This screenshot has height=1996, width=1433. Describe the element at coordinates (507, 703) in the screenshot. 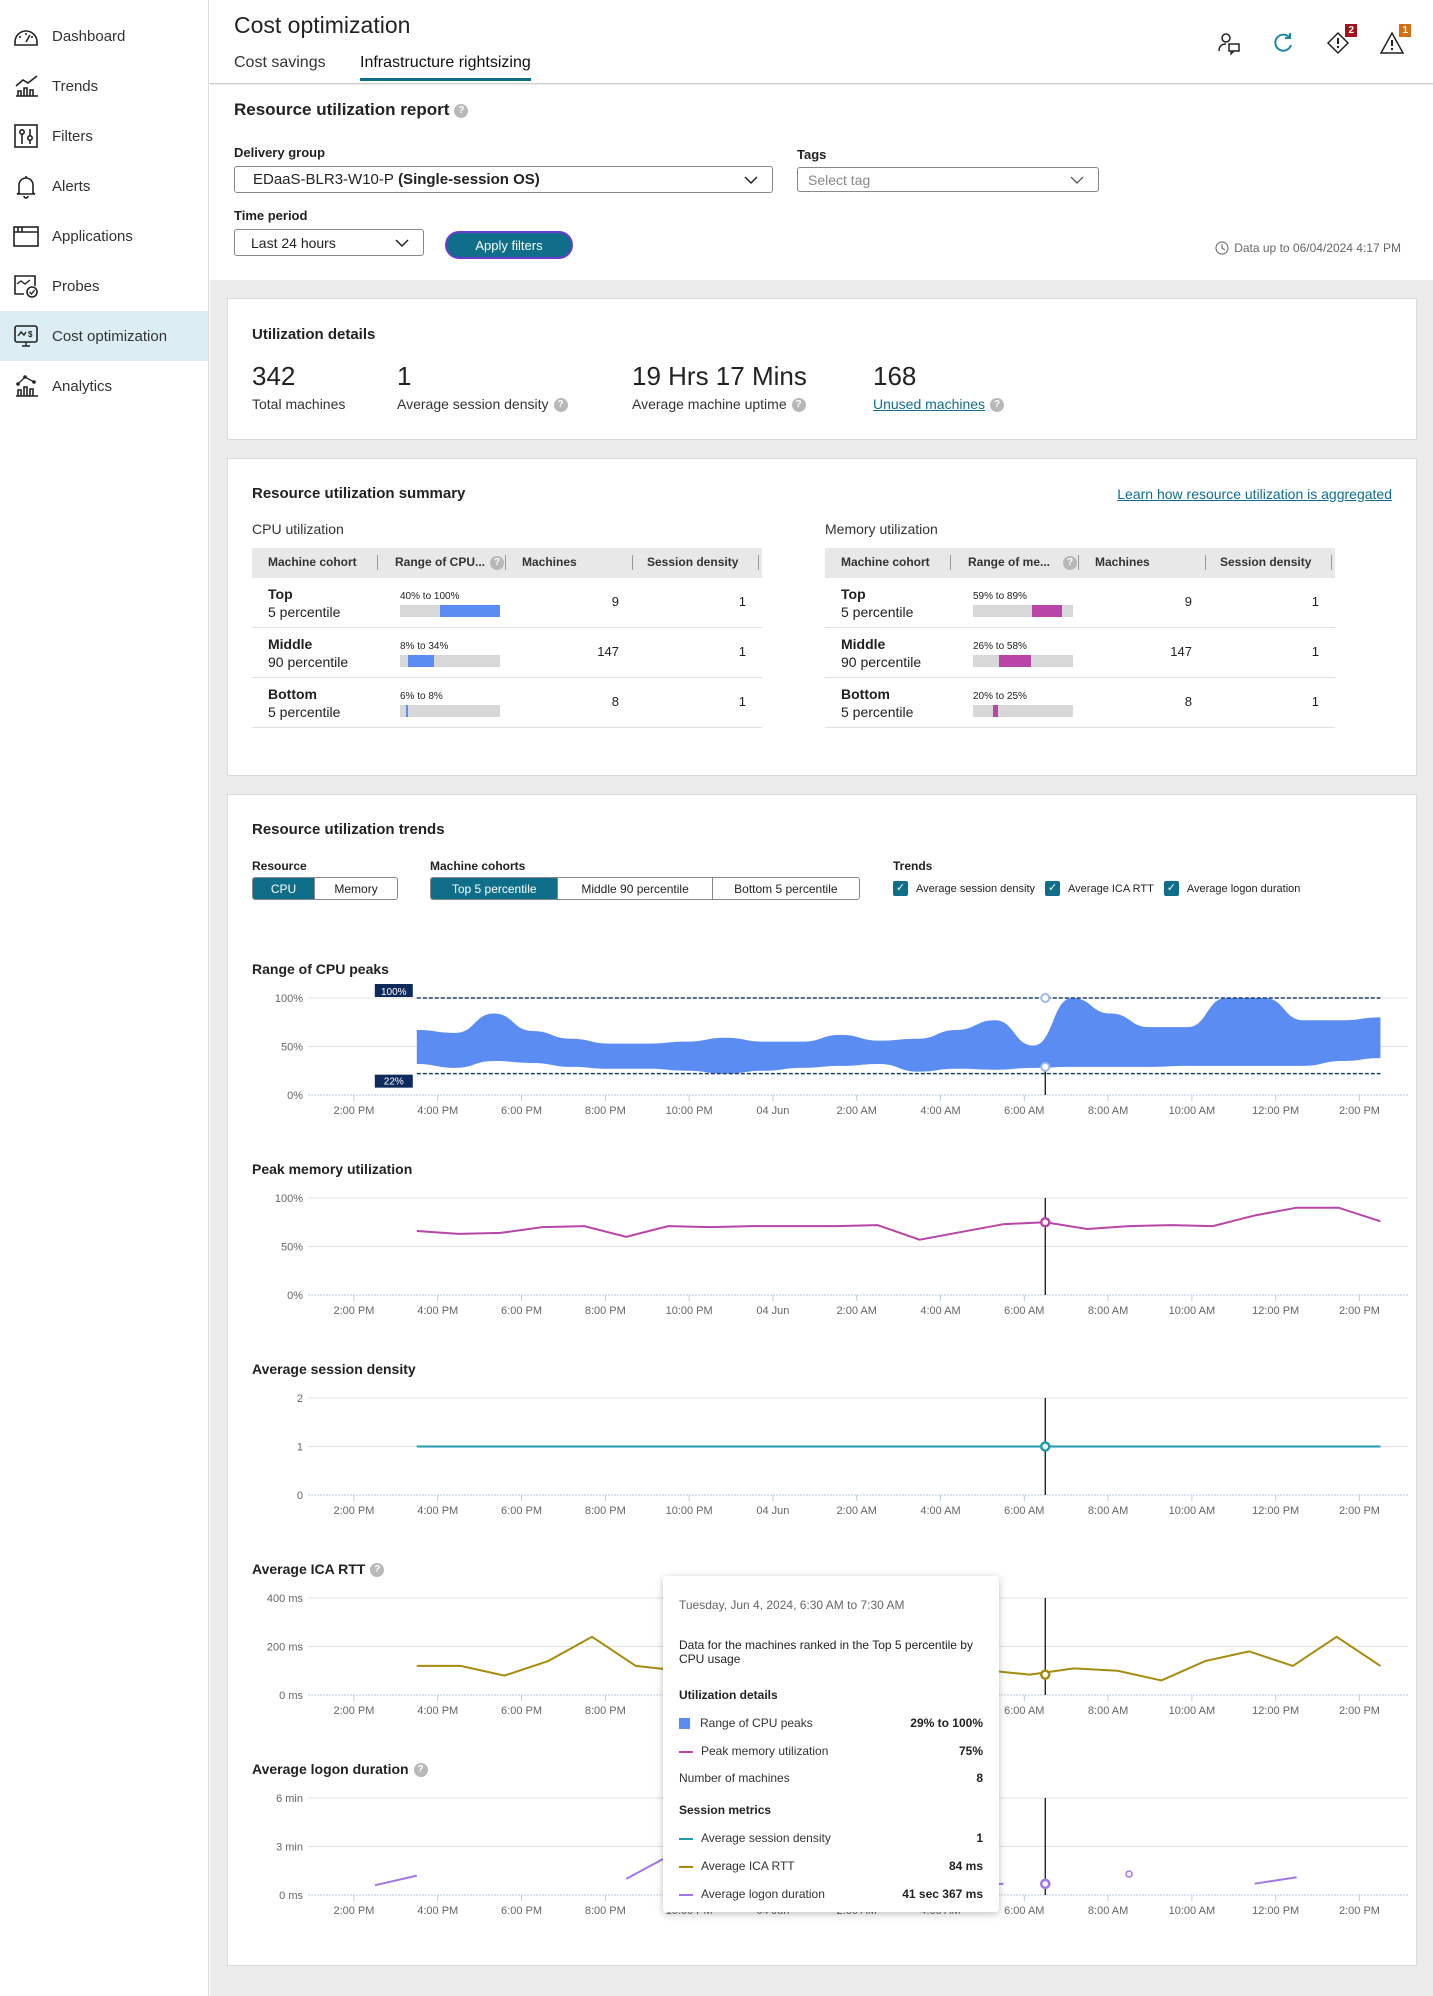

I see `table-row: Bottom 5 percentile 6% to 8% 8 1` at that location.